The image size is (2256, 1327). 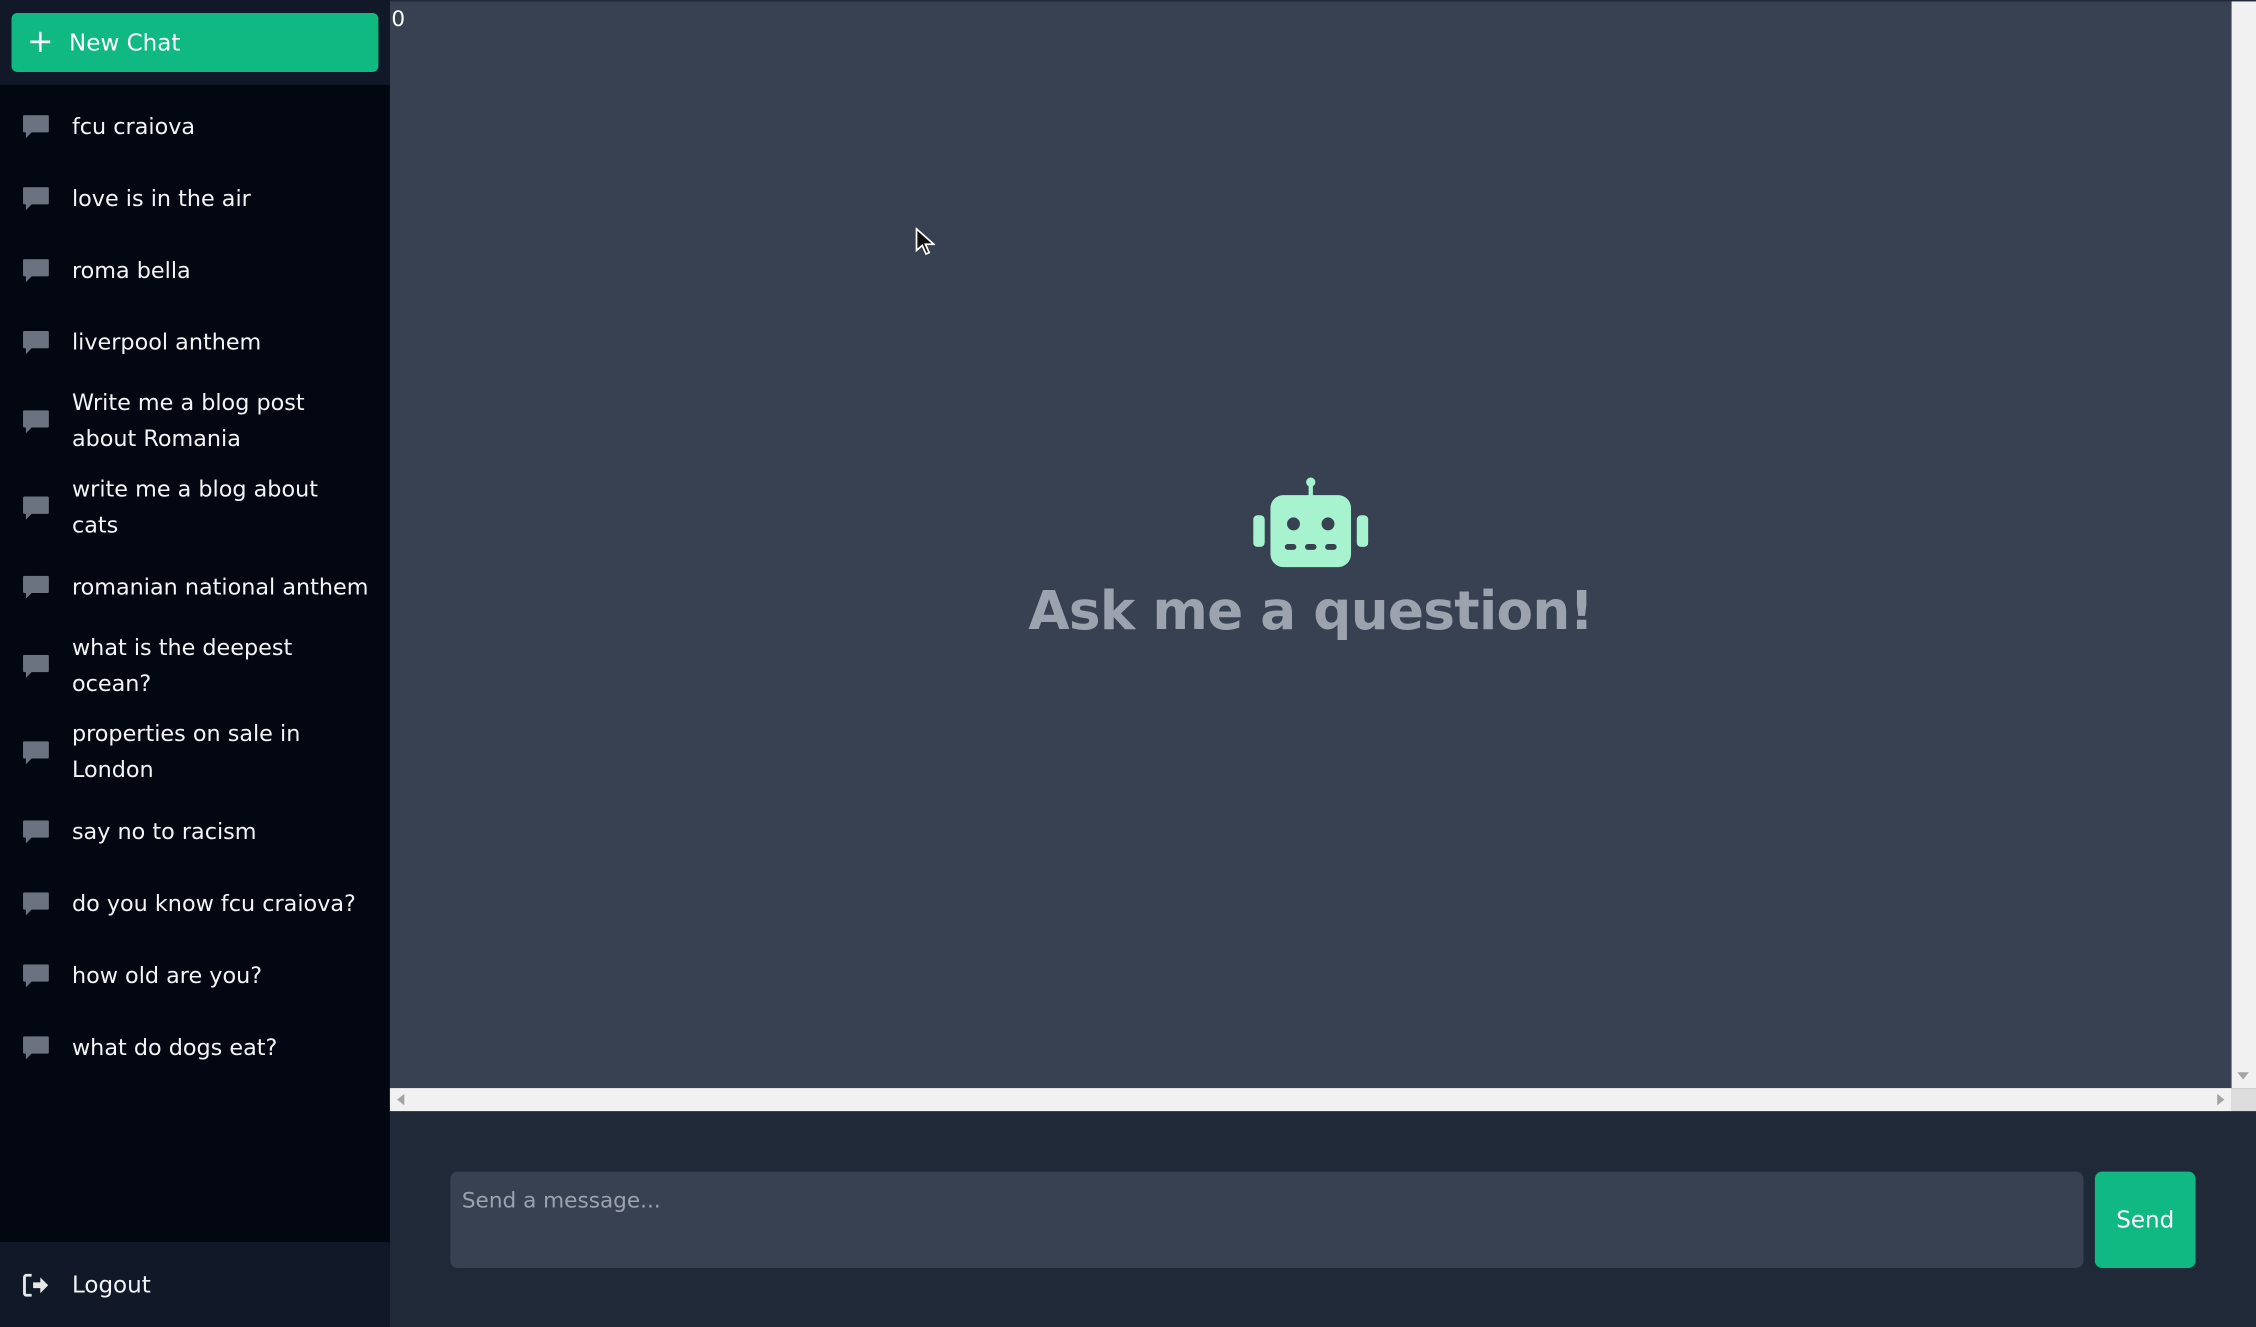 I want to click on chat-history-item: liverpool anthem, so click(x=195, y=343).